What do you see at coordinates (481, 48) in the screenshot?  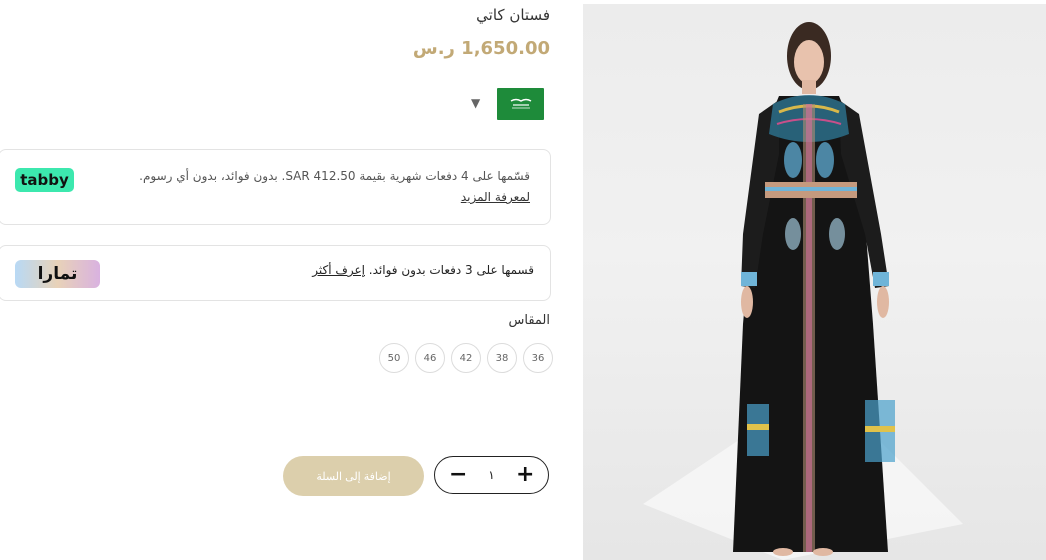 I see `product-price: 1,650.00 ر.س` at bounding box center [481, 48].